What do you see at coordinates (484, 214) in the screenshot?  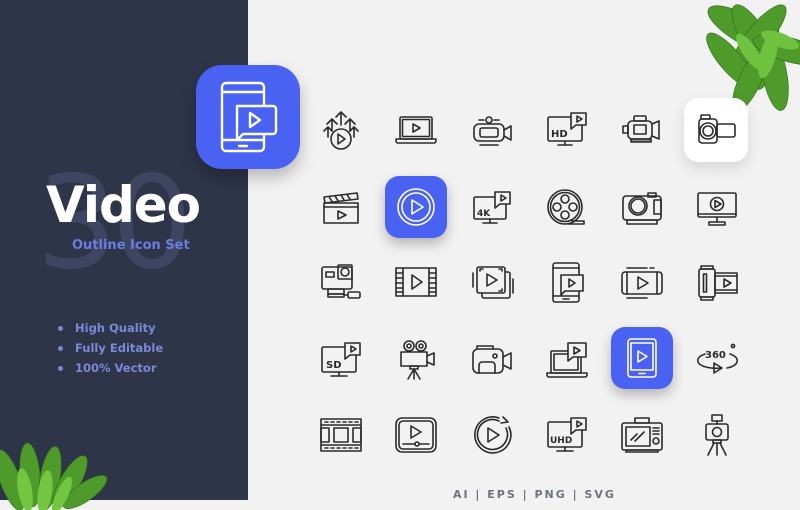 I see `svg-text: 4K` at bounding box center [484, 214].